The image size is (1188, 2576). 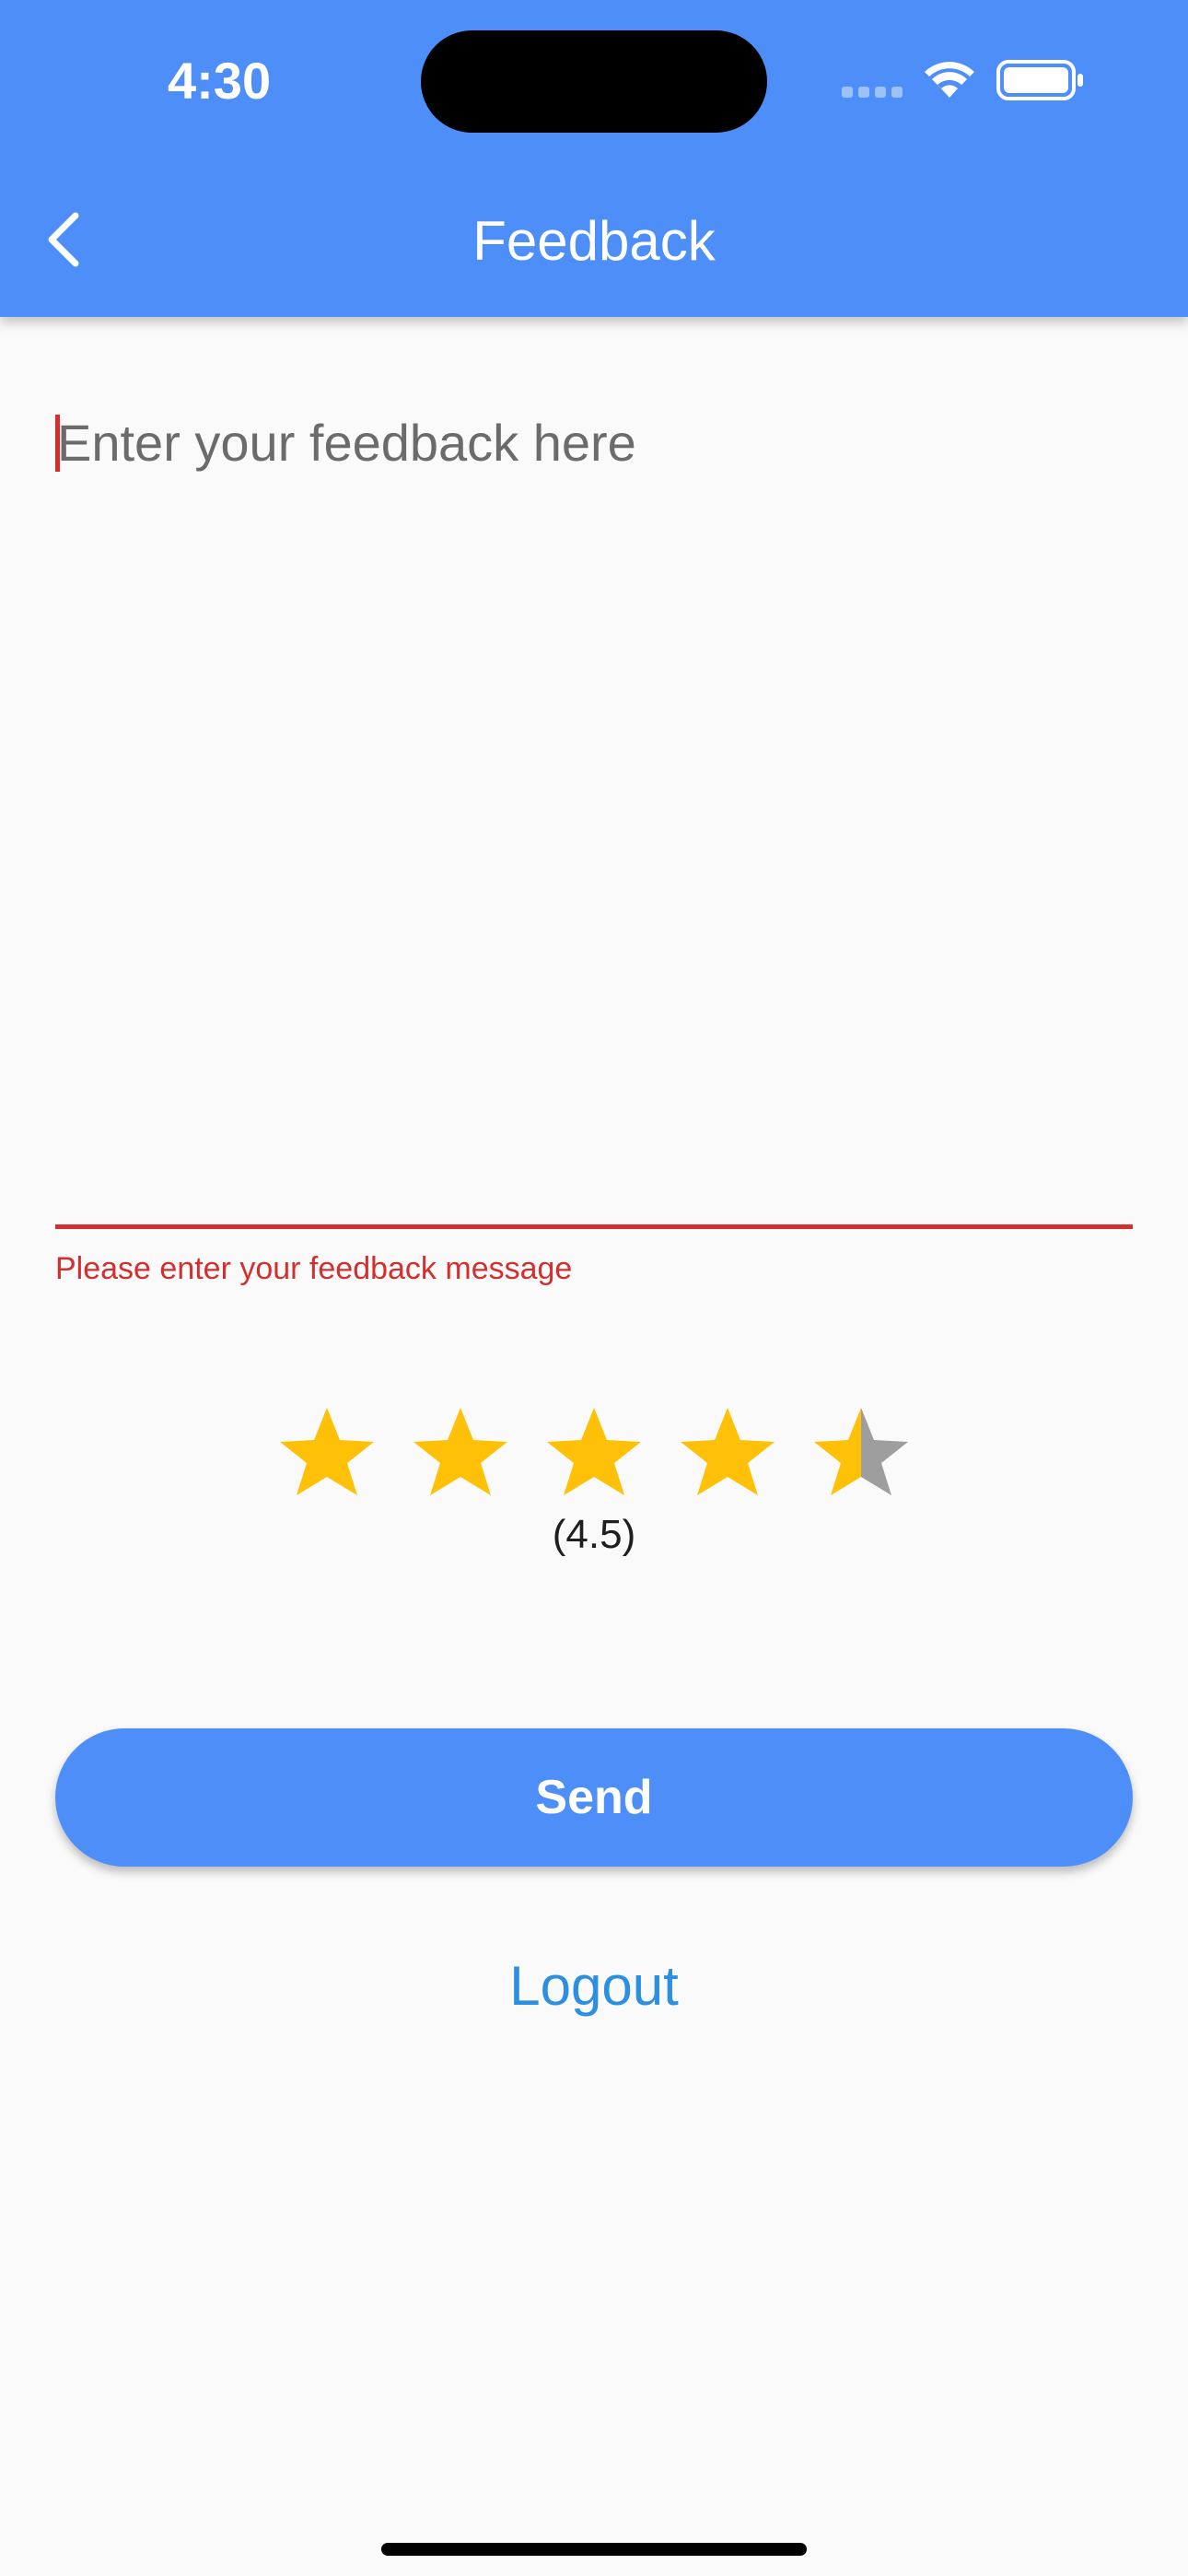 What do you see at coordinates (594, 1226) in the screenshot?
I see `feedback-input-underline` at bounding box center [594, 1226].